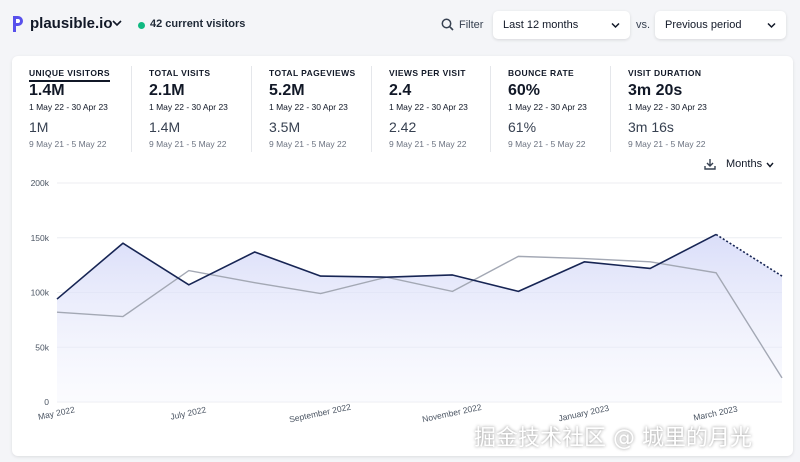 This screenshot has width=800, height=462. What do you see at coordinates (17, 24) in the screenshot?
I see `plausible-logo-icon` at bounding box center [17, 24].